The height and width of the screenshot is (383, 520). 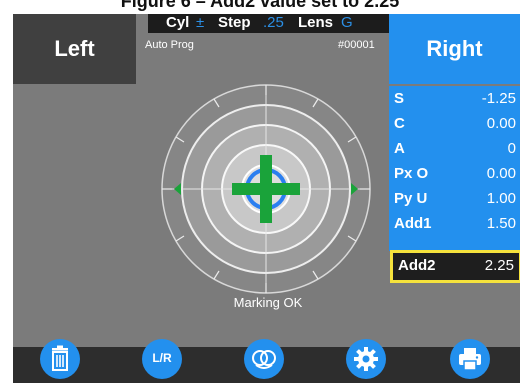 What do you see at coordinates (273, 23) in the screenshot?
I see `step-value: .25` at bounding box center [273, 23].